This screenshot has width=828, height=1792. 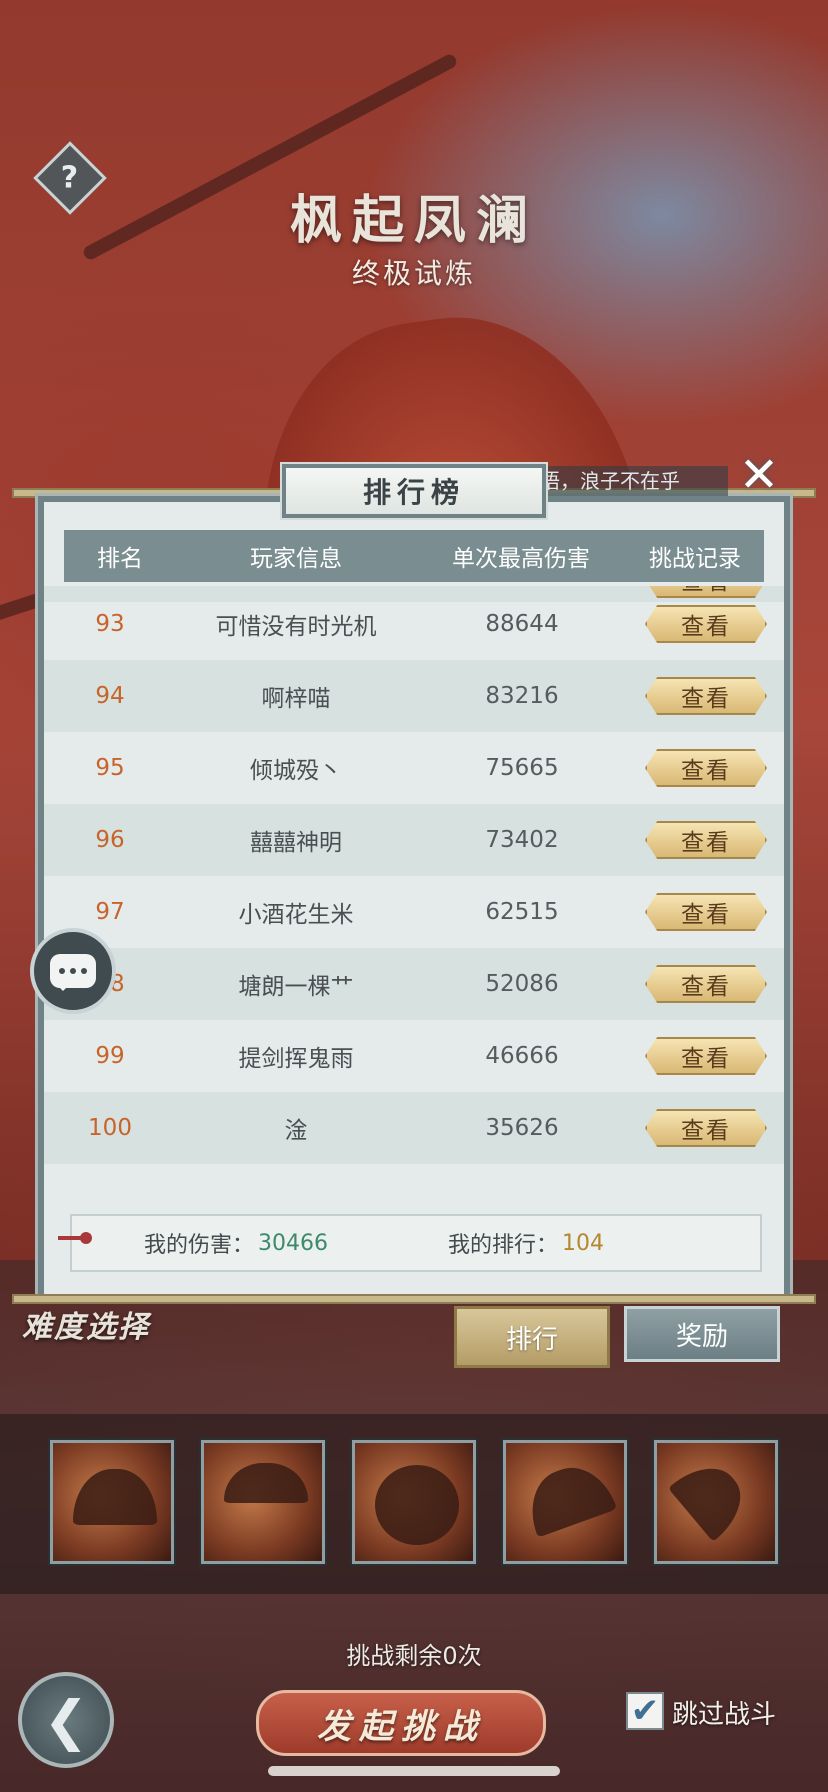 I want to click on umbrella-skill-4-icon, so click(x=565, y=1502).